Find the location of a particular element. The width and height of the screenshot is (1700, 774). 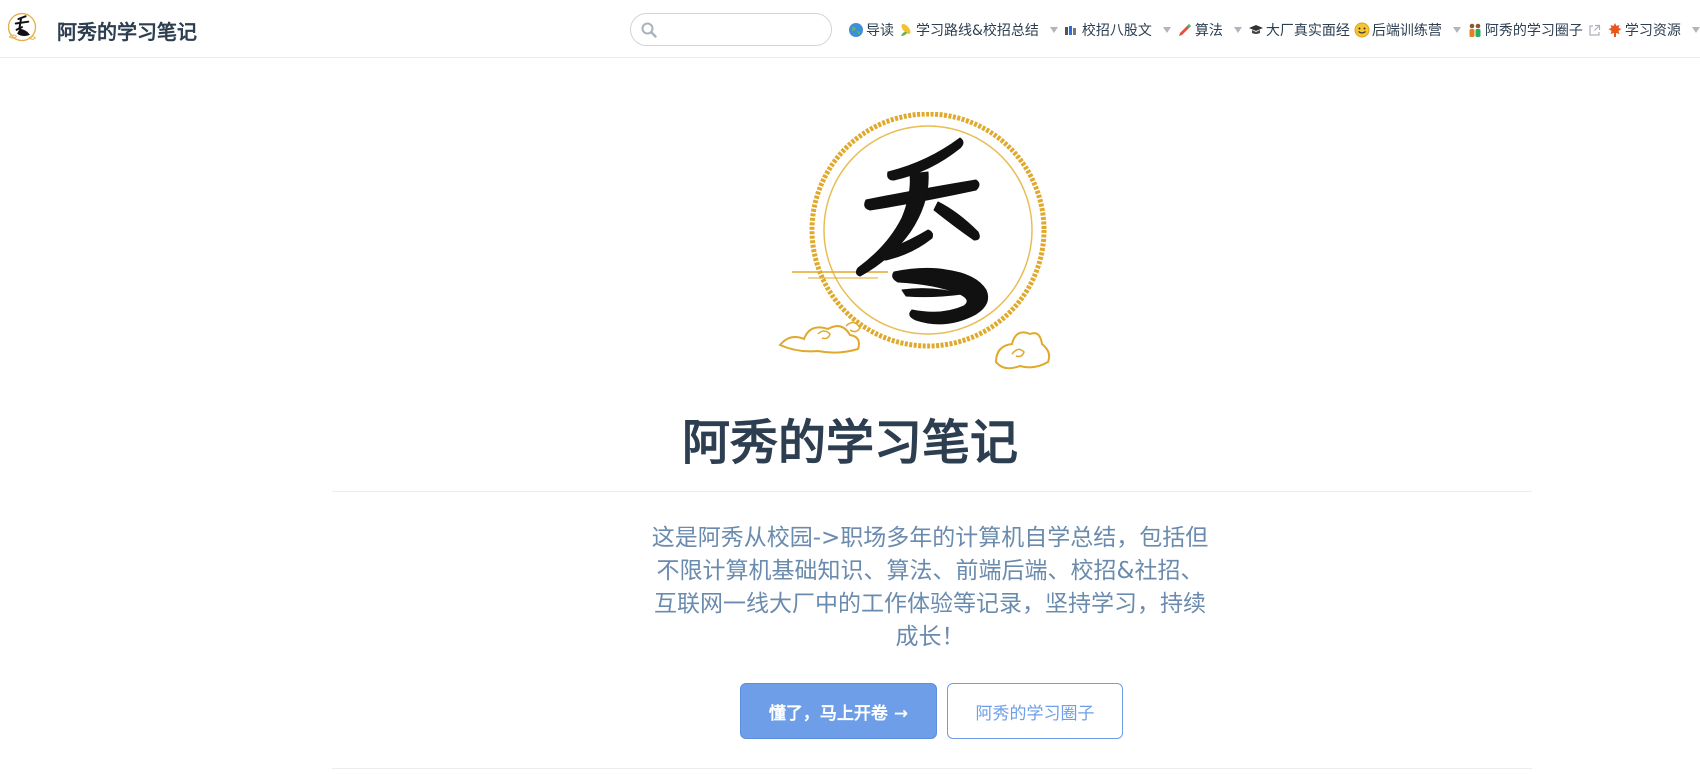

nav-item-guide: 导读 is located at coordinates (871, 30).